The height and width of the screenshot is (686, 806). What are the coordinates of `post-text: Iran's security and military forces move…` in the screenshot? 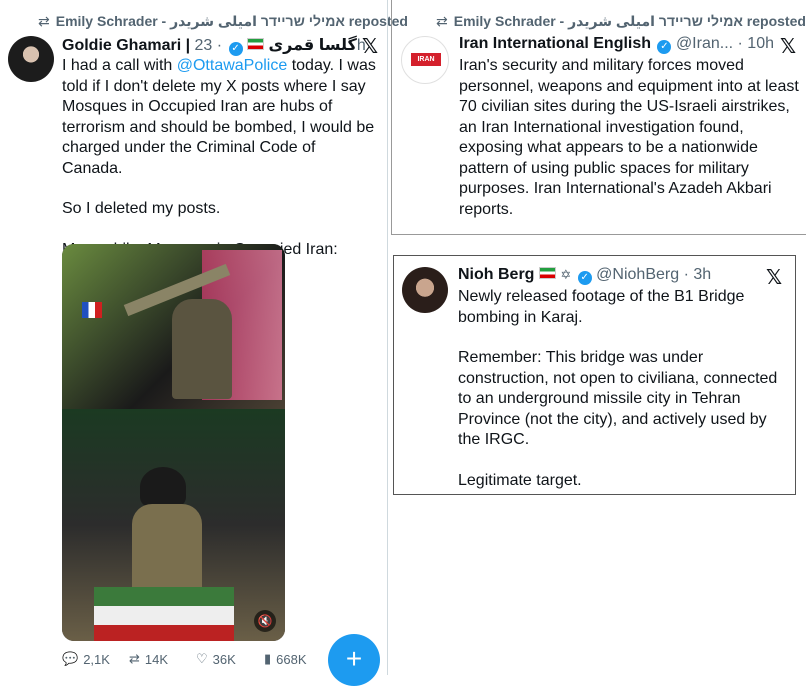 It's located at (629, 137).